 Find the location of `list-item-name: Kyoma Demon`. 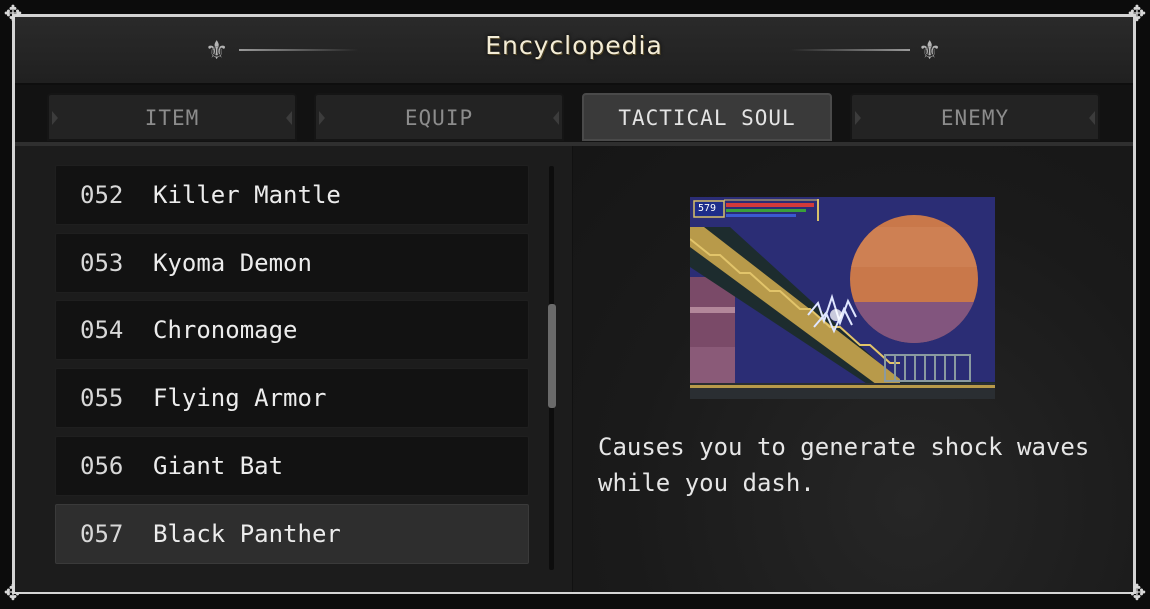

list-item-name: Kyoma Demon is located at coordinates (232, 263).